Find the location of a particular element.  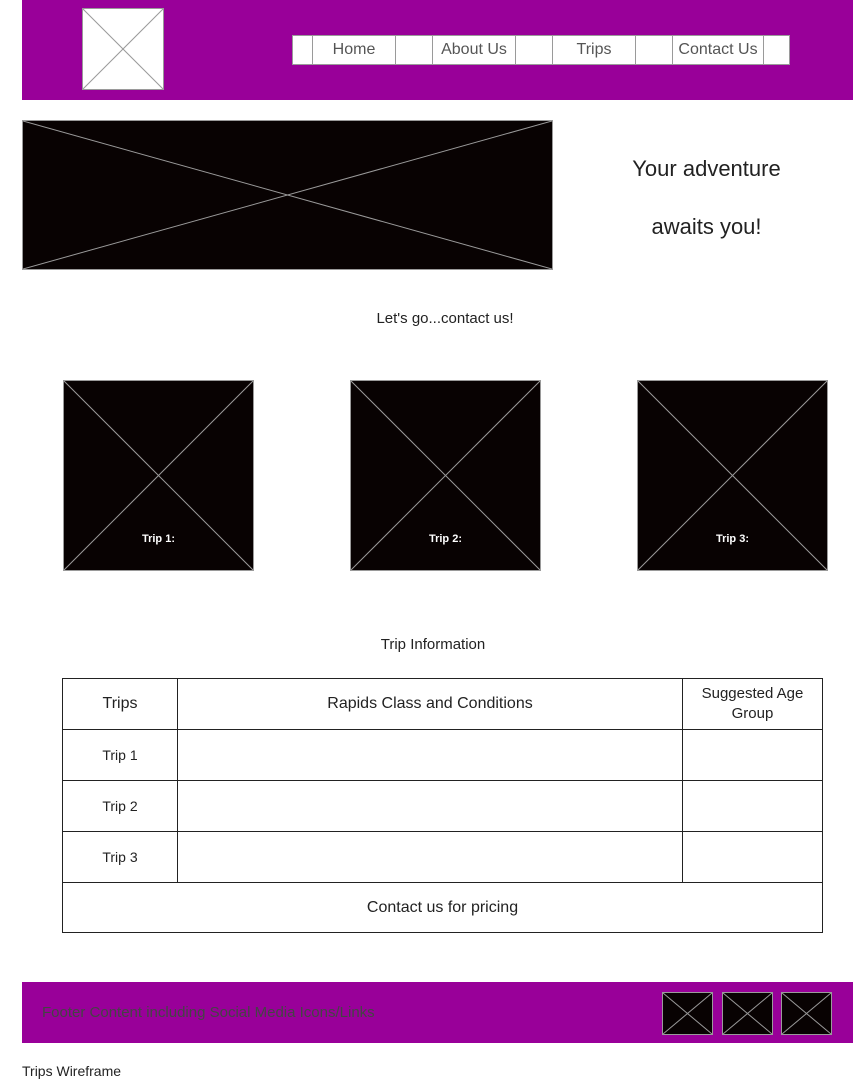

table-row: Trip 1 is located at coordinates (442, 755).